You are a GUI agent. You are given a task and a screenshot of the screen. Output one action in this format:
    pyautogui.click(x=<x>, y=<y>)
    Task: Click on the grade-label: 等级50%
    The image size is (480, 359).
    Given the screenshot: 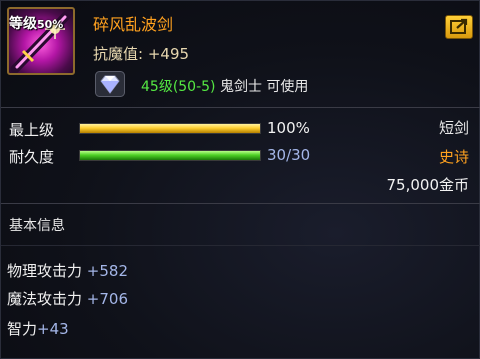 What is the action you would take?
    pyautogui.click(x=36, y=23)
    